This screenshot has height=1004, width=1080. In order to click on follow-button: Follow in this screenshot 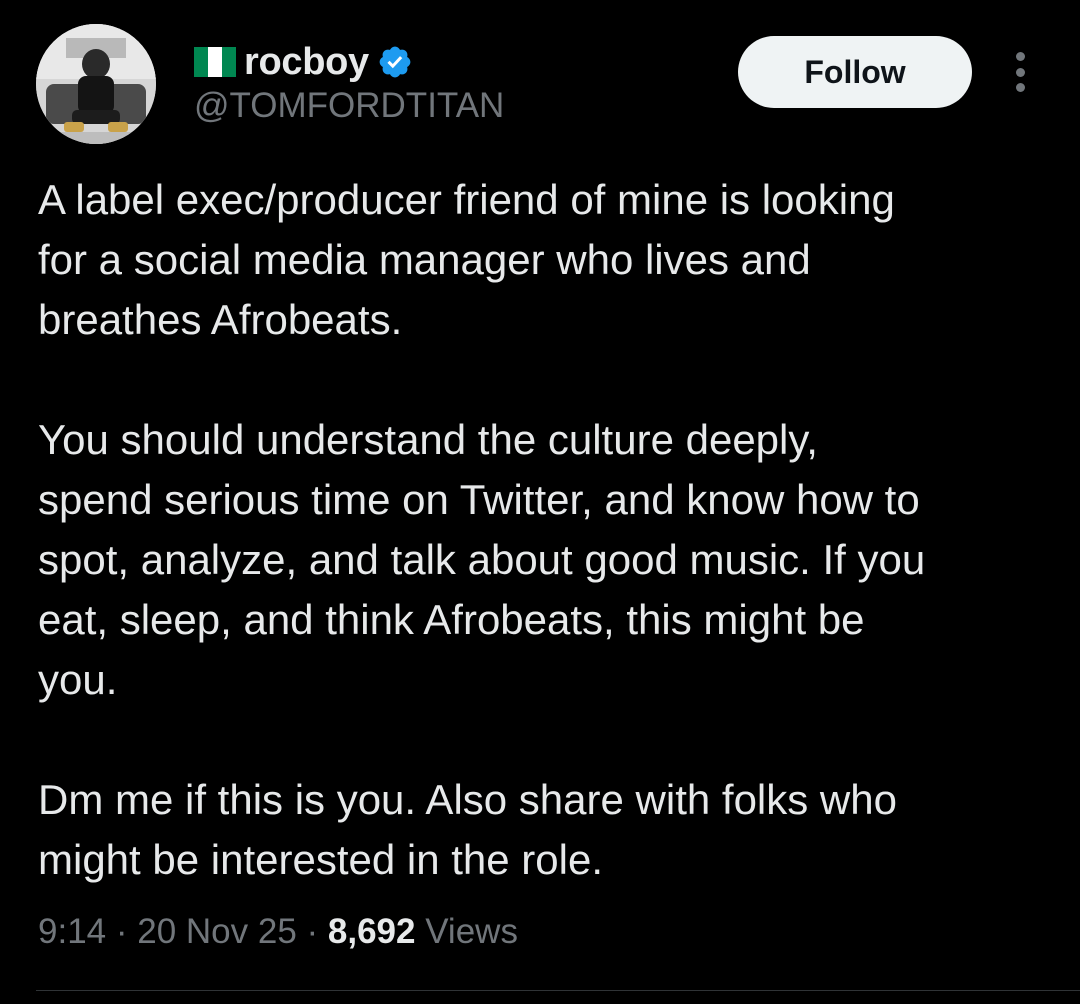, I will do `click(855, 72)`.